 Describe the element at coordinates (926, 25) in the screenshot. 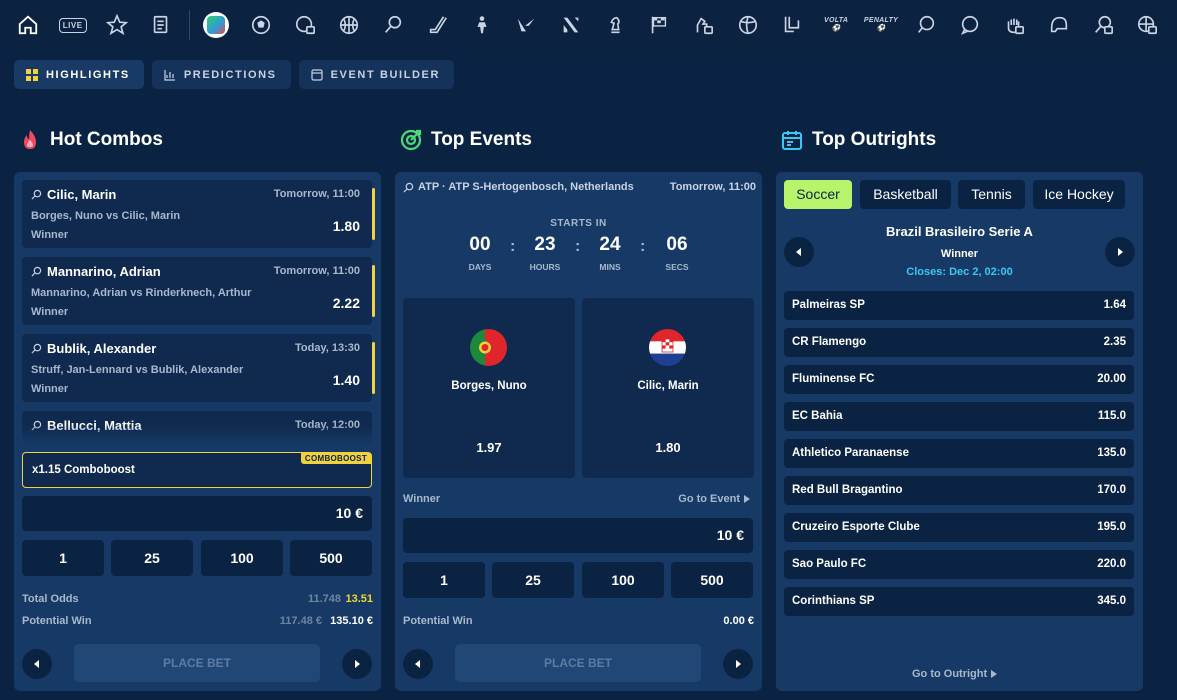

I see `table-tennis-icon` at that location.